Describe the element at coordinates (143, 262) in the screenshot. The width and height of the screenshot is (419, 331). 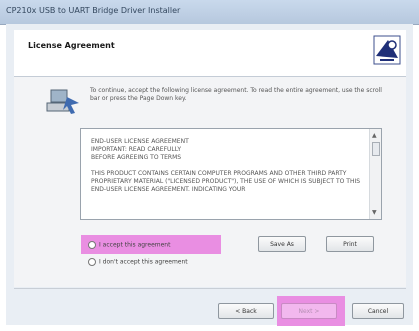
I see `decline-label: I don't accept this agreement` at that location.